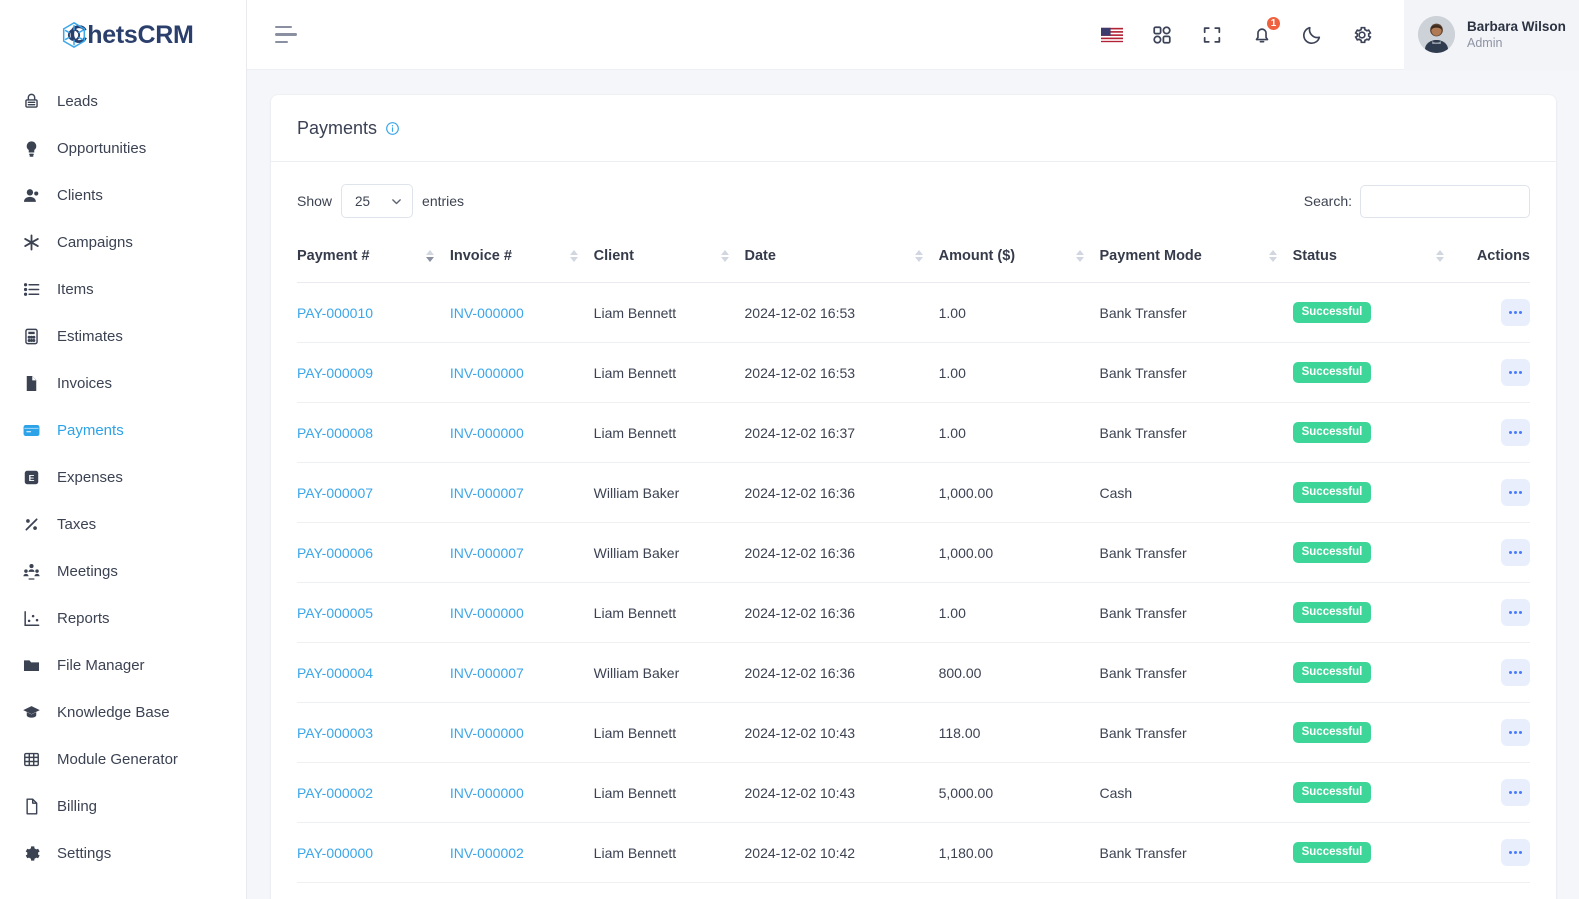 This screenshot has height=899, width=1579. What do you see at coordinates (1196, 260) in the screenshot?
I see `column-header-payment-mode: Payment Mode` at bounding box center [1196, 260].